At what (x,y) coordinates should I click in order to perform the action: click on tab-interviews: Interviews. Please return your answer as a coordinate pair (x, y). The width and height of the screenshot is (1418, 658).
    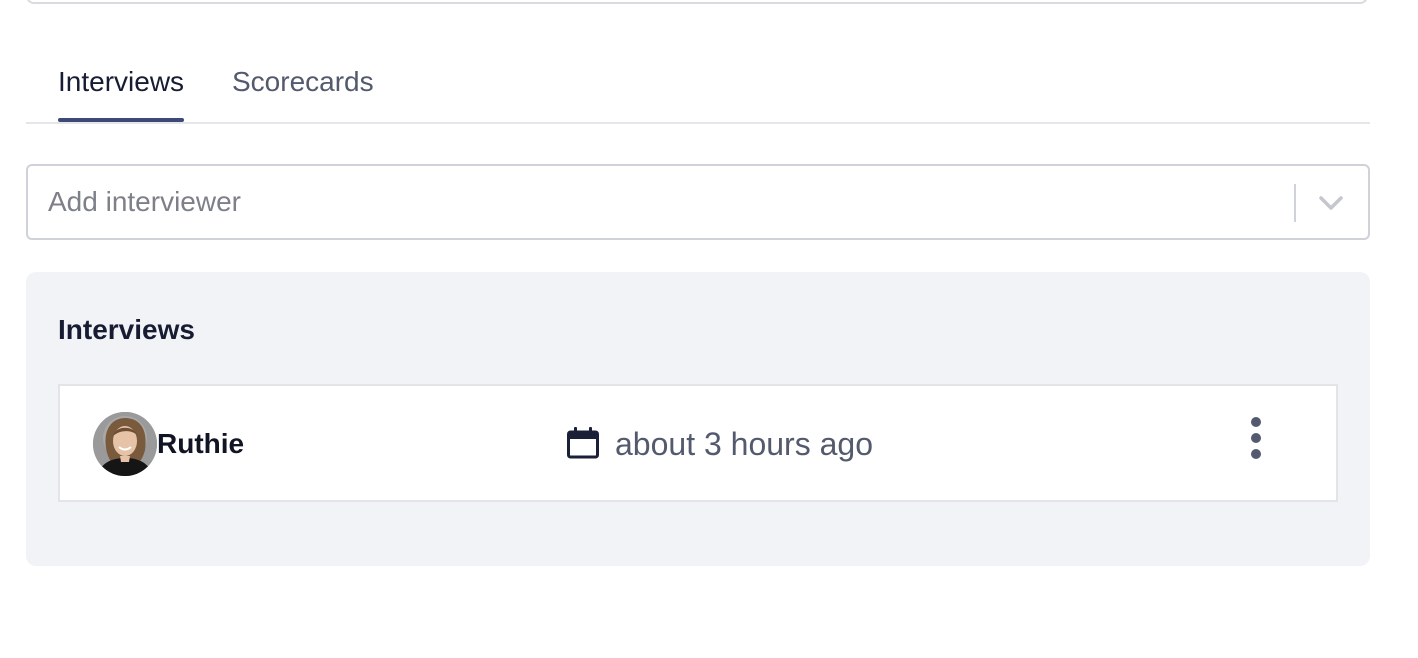
    Looking at the image, I should click on (121, 86).